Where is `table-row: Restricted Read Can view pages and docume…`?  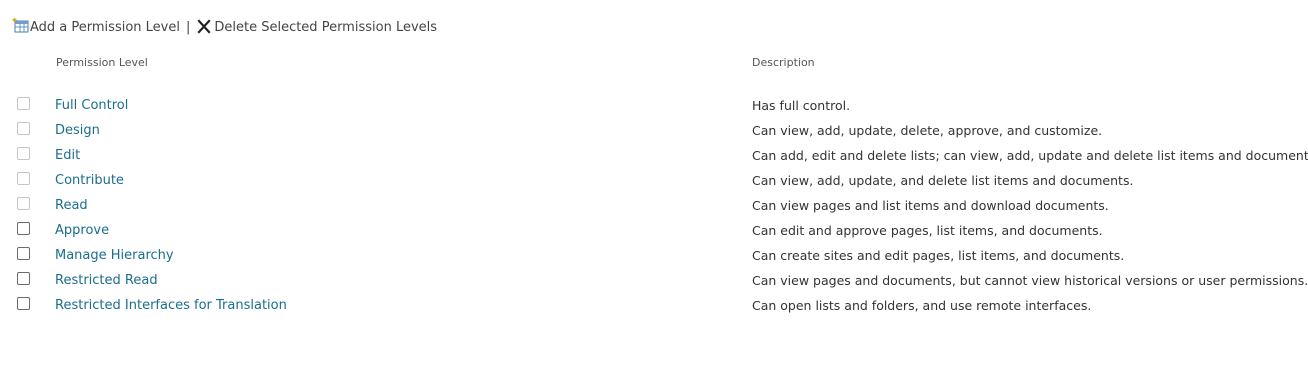 table-row: Restricted Read Can view pages and docume… is located at coordinates (654, 281).